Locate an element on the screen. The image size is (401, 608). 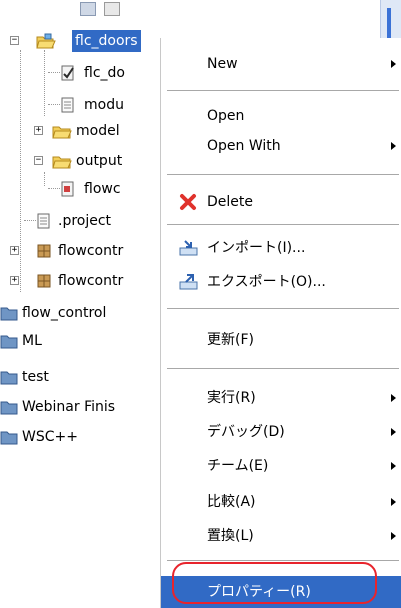
tree-item-label: ML is located at coordinates (32, 341).